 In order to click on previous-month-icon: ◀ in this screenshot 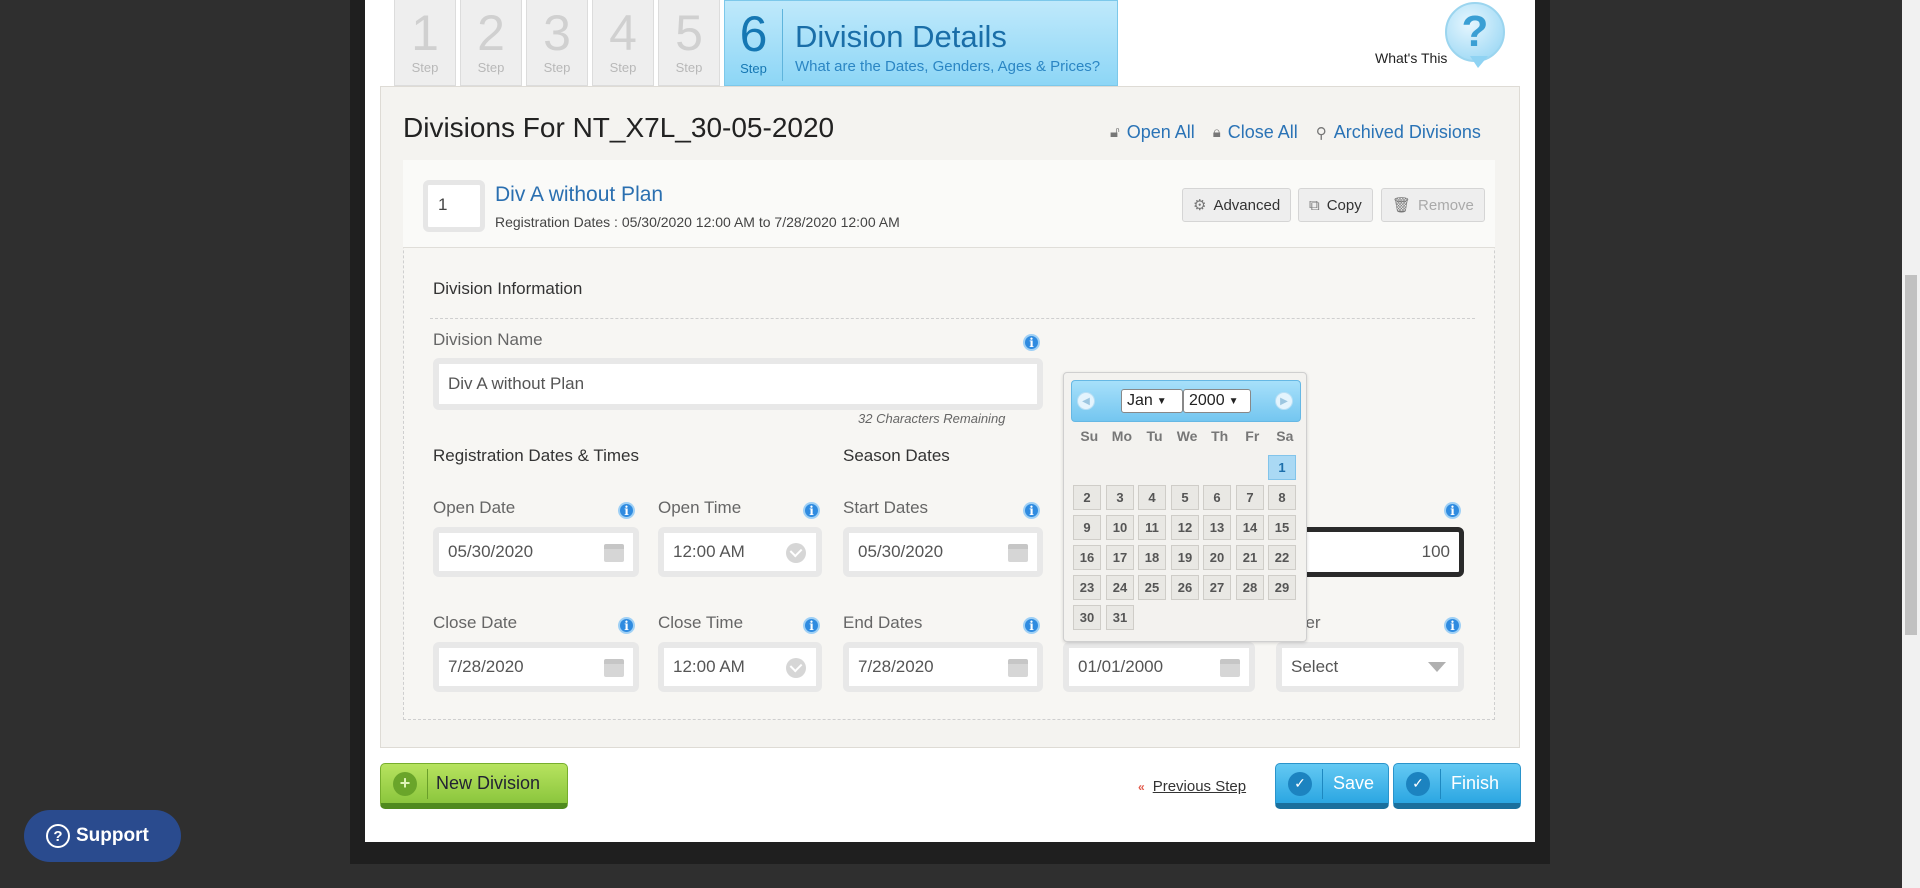, I will do `click(1086, 401)`.